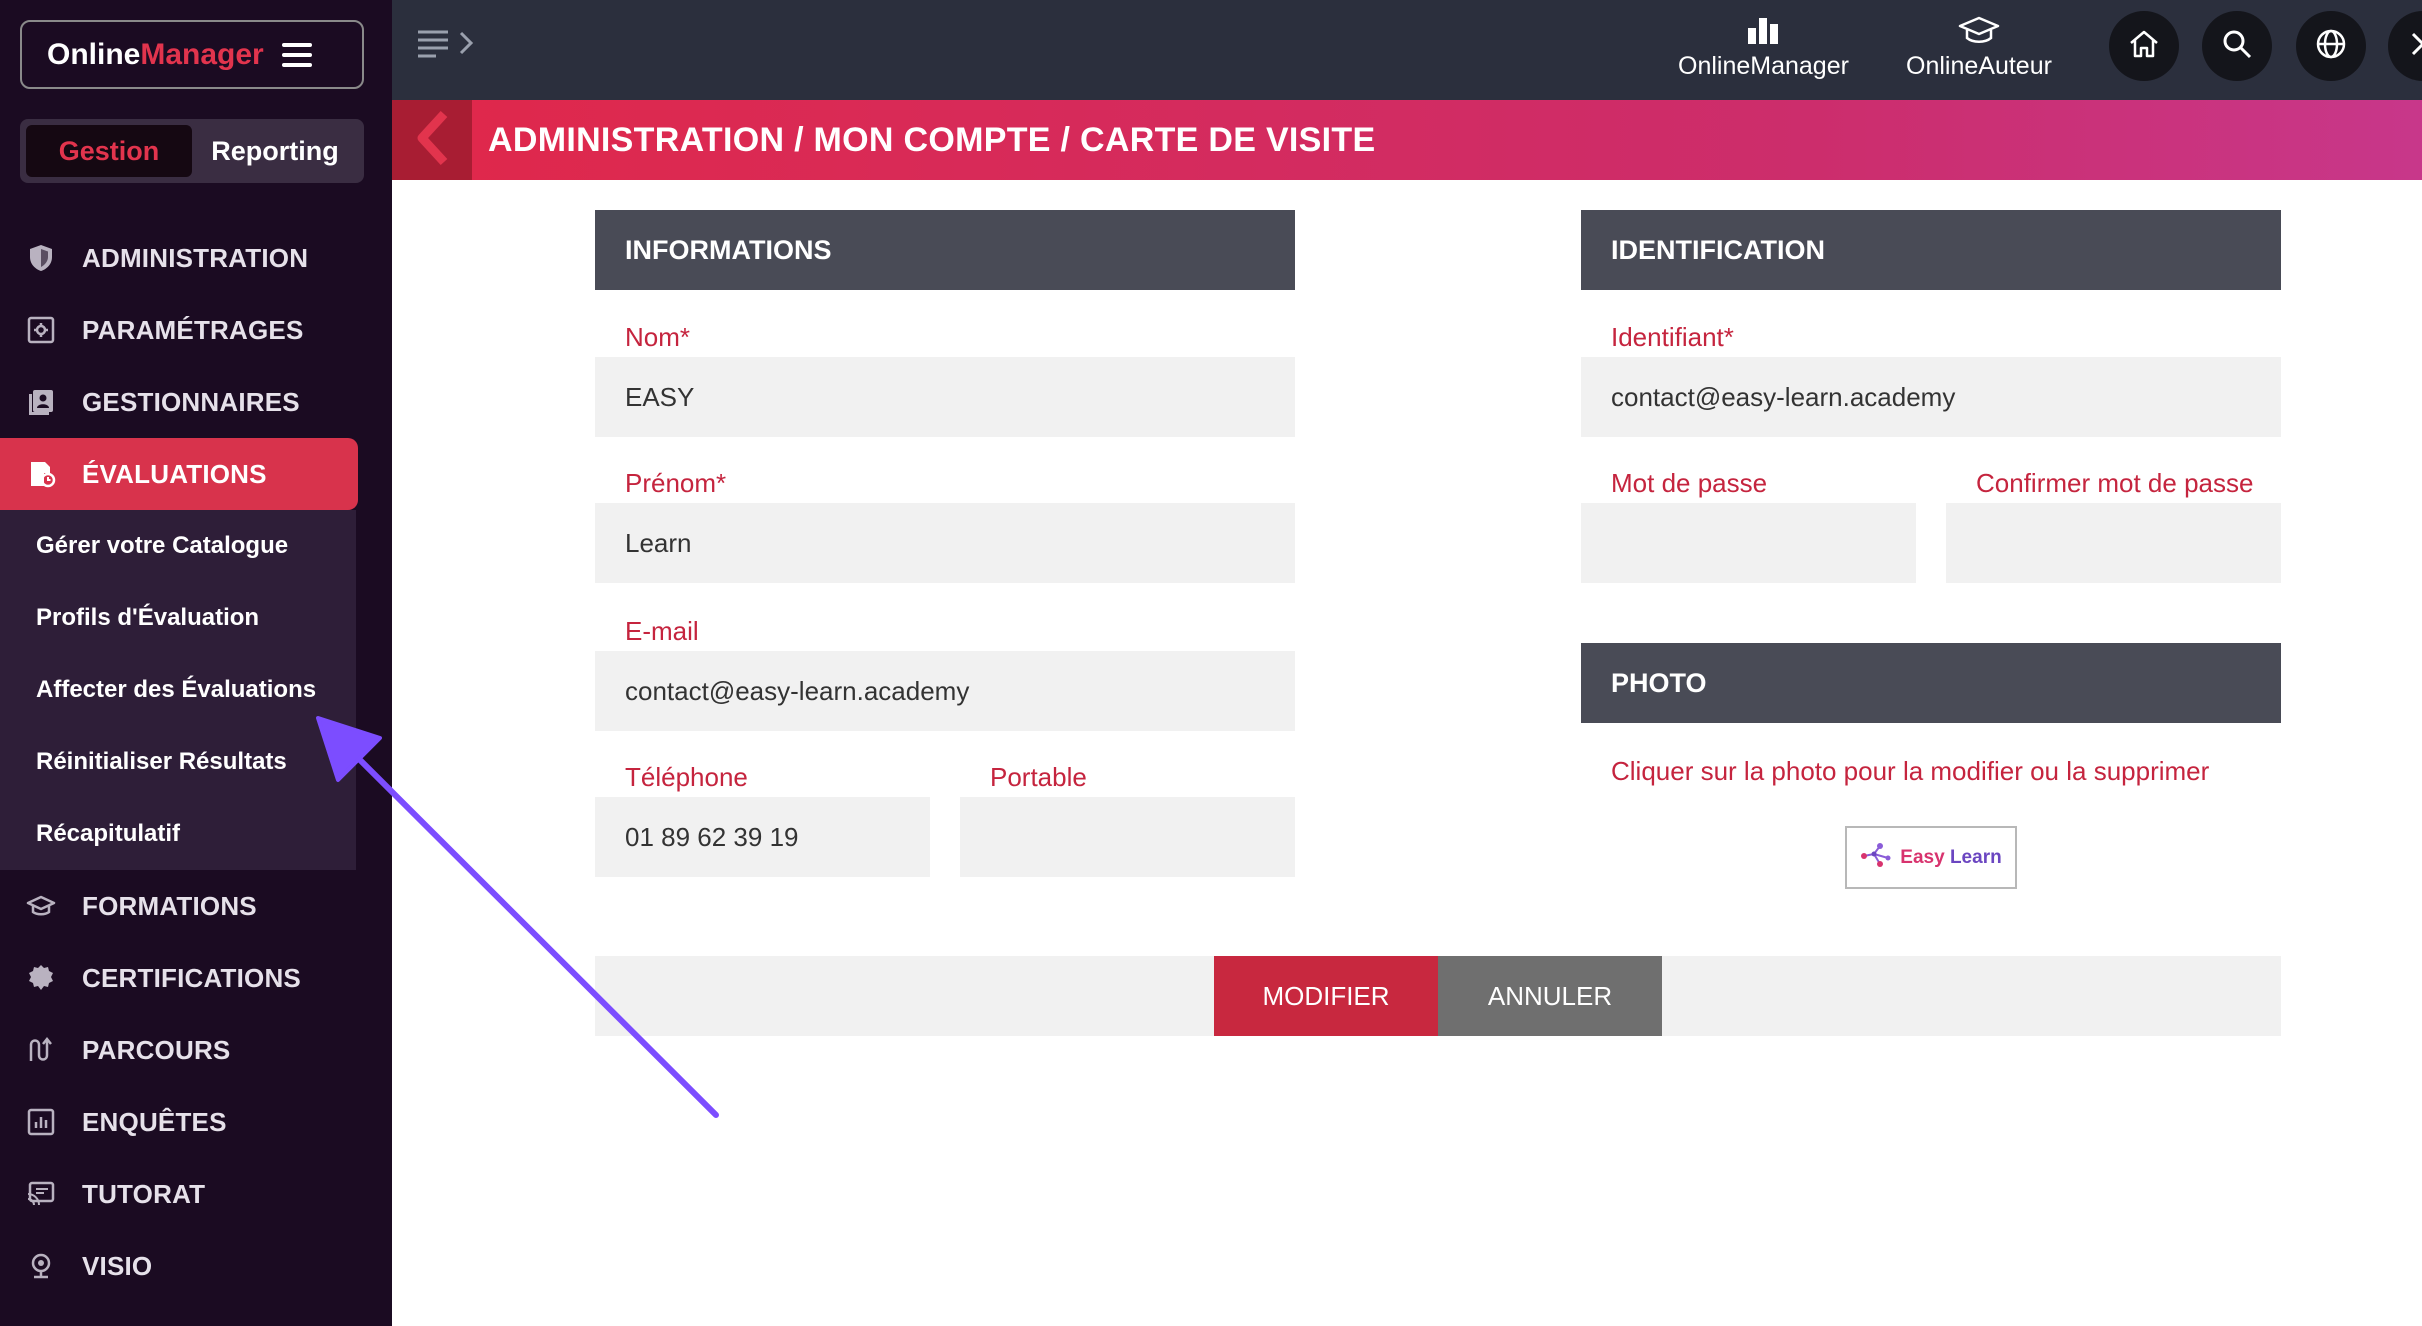 The height and width of the screenshot is (1326, 2422). I want to click on app-label: OnlineAuteur, so click(1979, 66).